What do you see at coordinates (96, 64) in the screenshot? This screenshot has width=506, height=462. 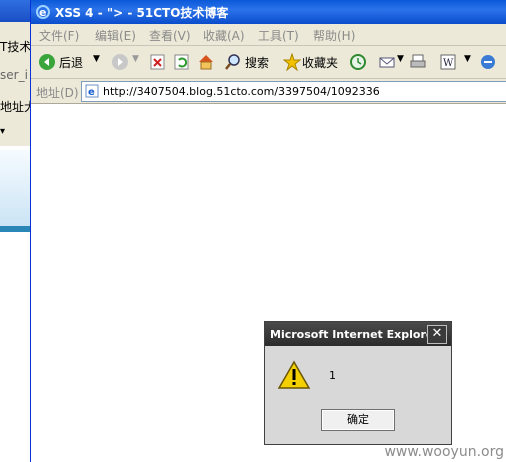 I see `back-dropdown-icon: ▼` at bounding box center [96, 64].